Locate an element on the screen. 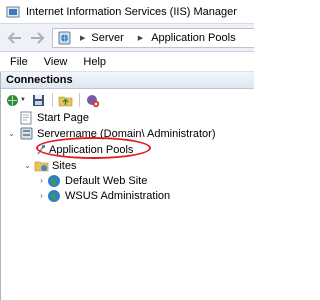 The width and height of the screenshot is (320, 300). disconnect-button is located at coordinates (93, 100).